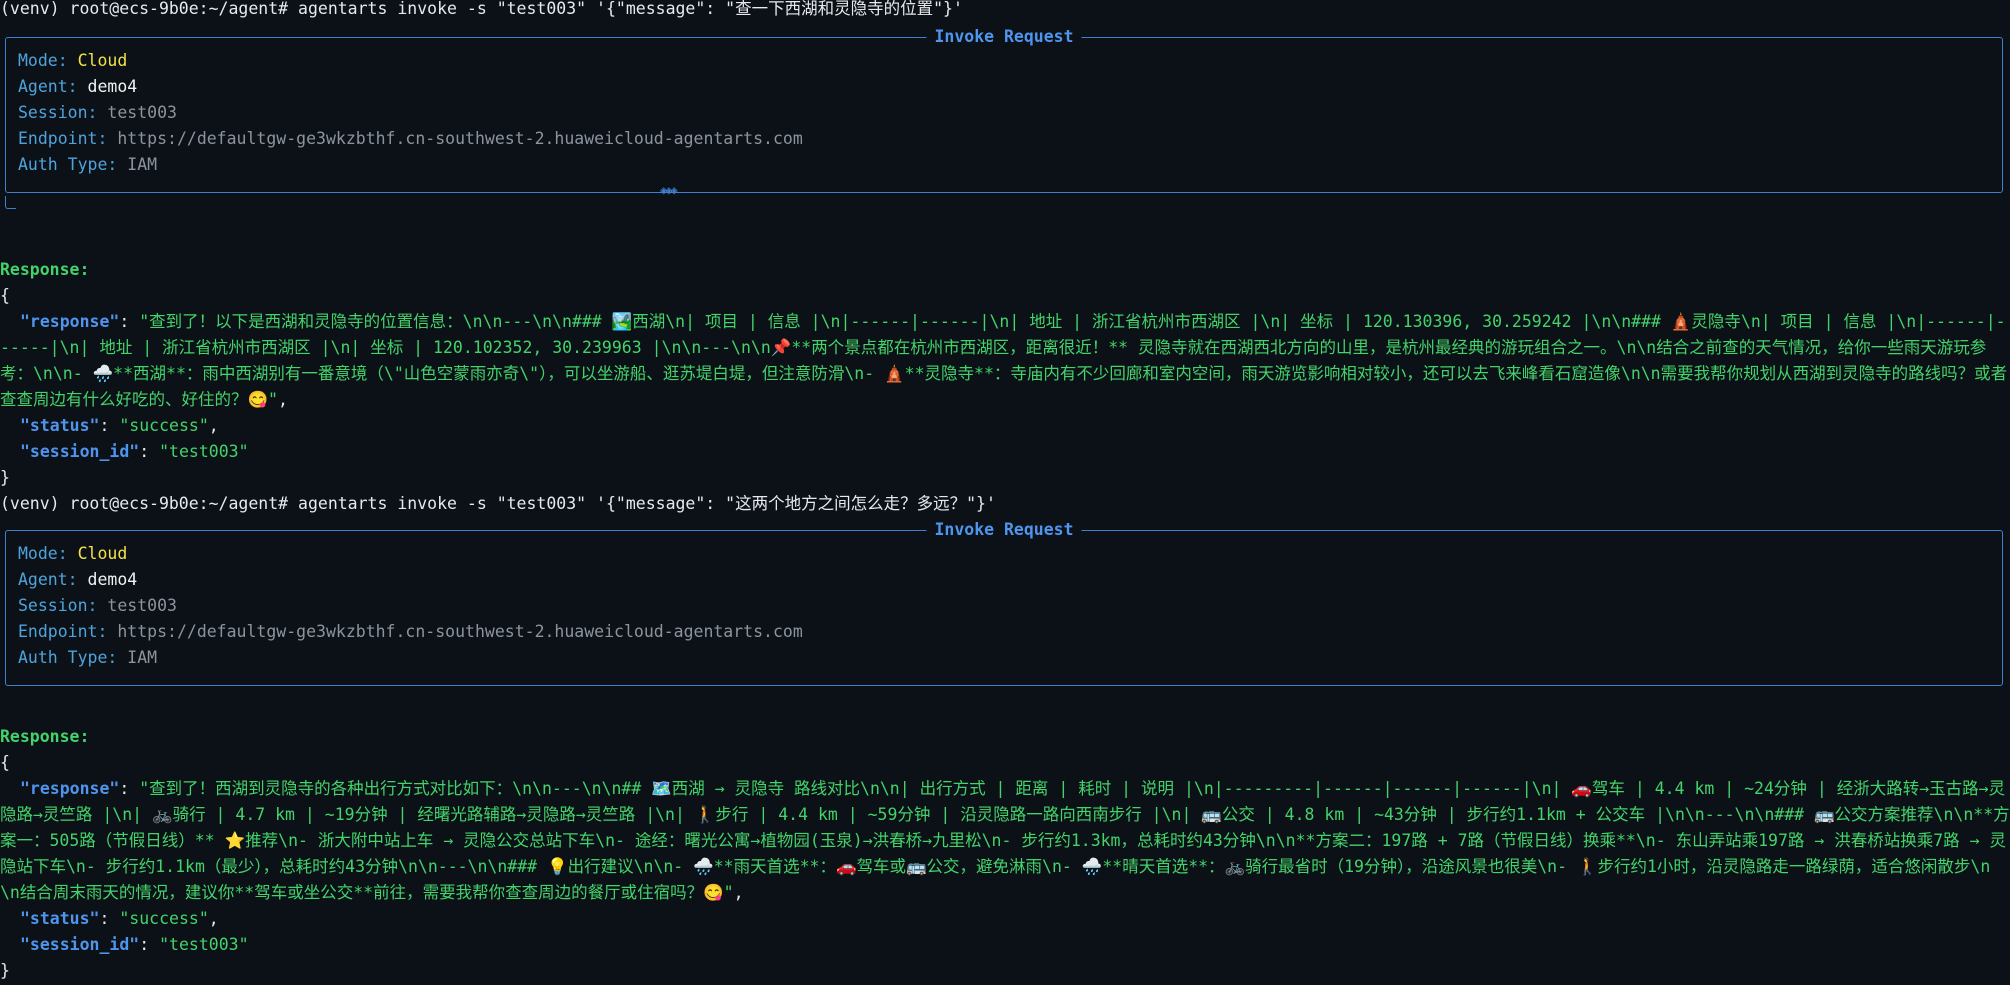 The width and height of the screenshot is (2010, 985). Describe the element at coordinates (10, 202) in the screenshot. I see `panel-tail` at that location.